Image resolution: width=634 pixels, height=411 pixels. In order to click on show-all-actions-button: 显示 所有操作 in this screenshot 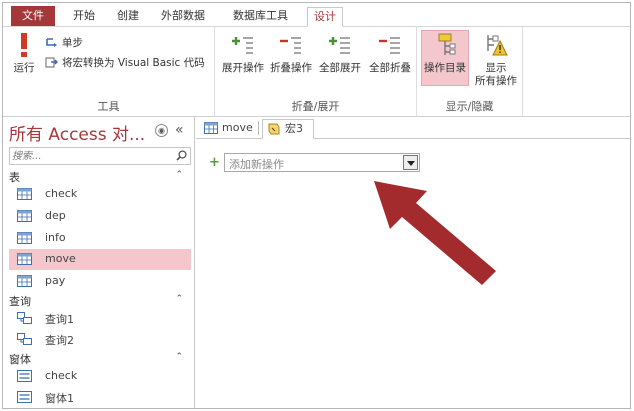, I will do `click(496, 59)`.